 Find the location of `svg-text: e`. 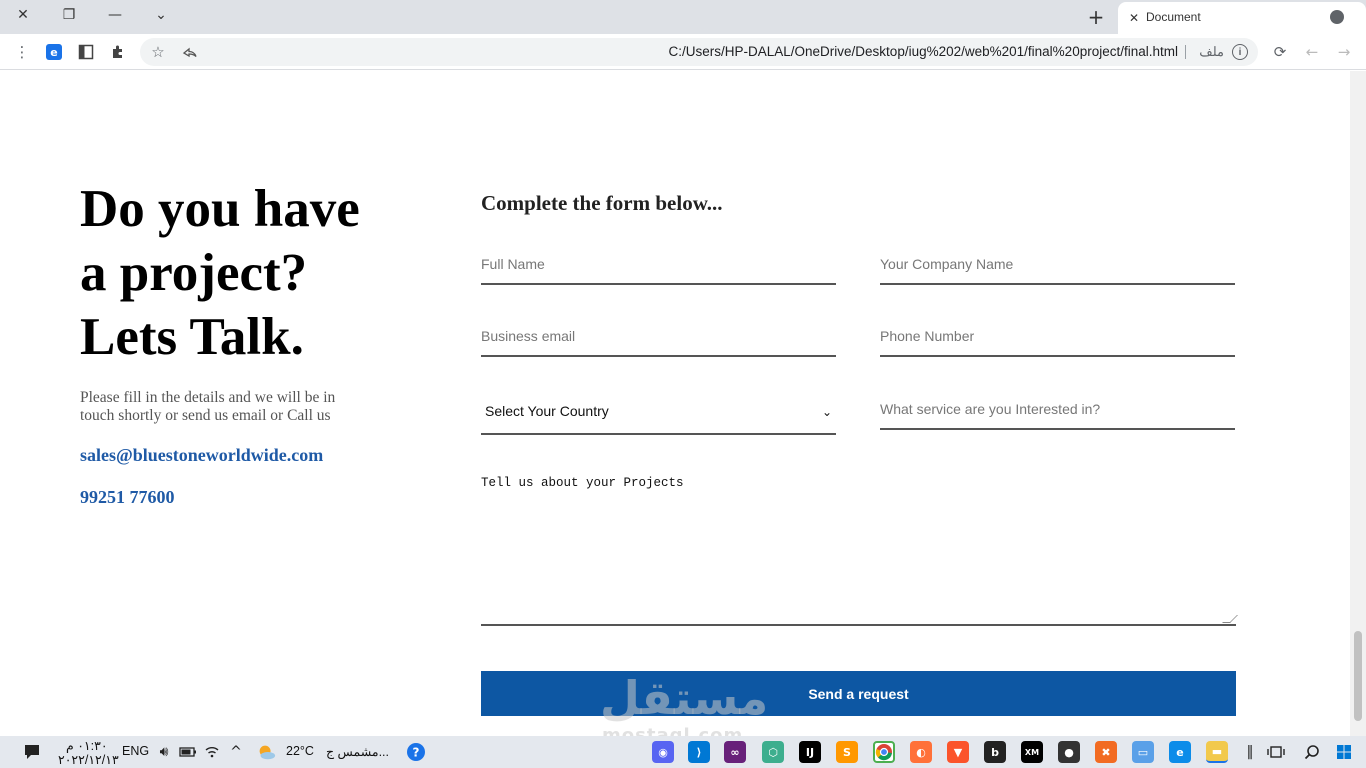

svg-text: e is located at coordinates (53, 52).